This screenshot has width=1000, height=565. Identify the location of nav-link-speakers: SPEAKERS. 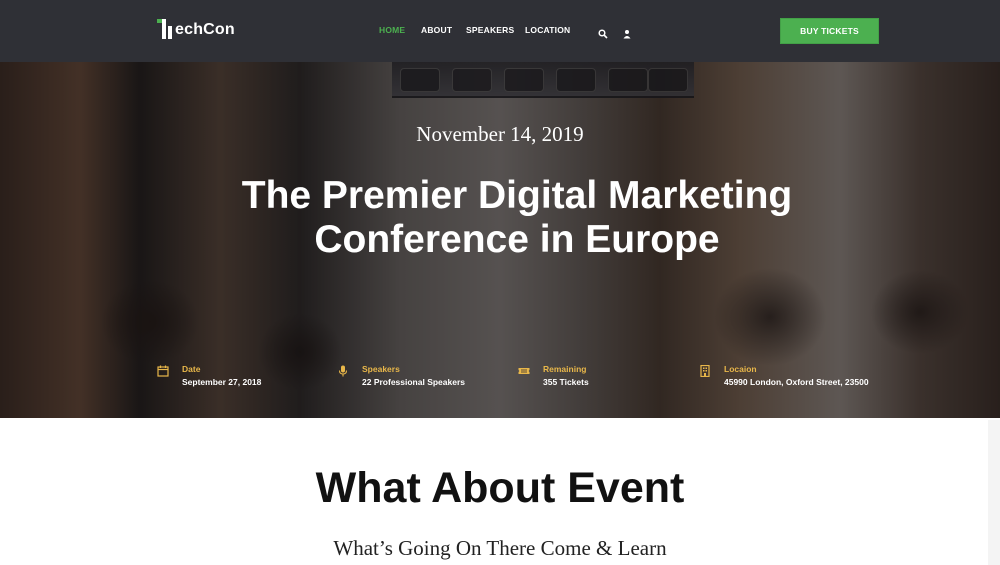
(490, 30).